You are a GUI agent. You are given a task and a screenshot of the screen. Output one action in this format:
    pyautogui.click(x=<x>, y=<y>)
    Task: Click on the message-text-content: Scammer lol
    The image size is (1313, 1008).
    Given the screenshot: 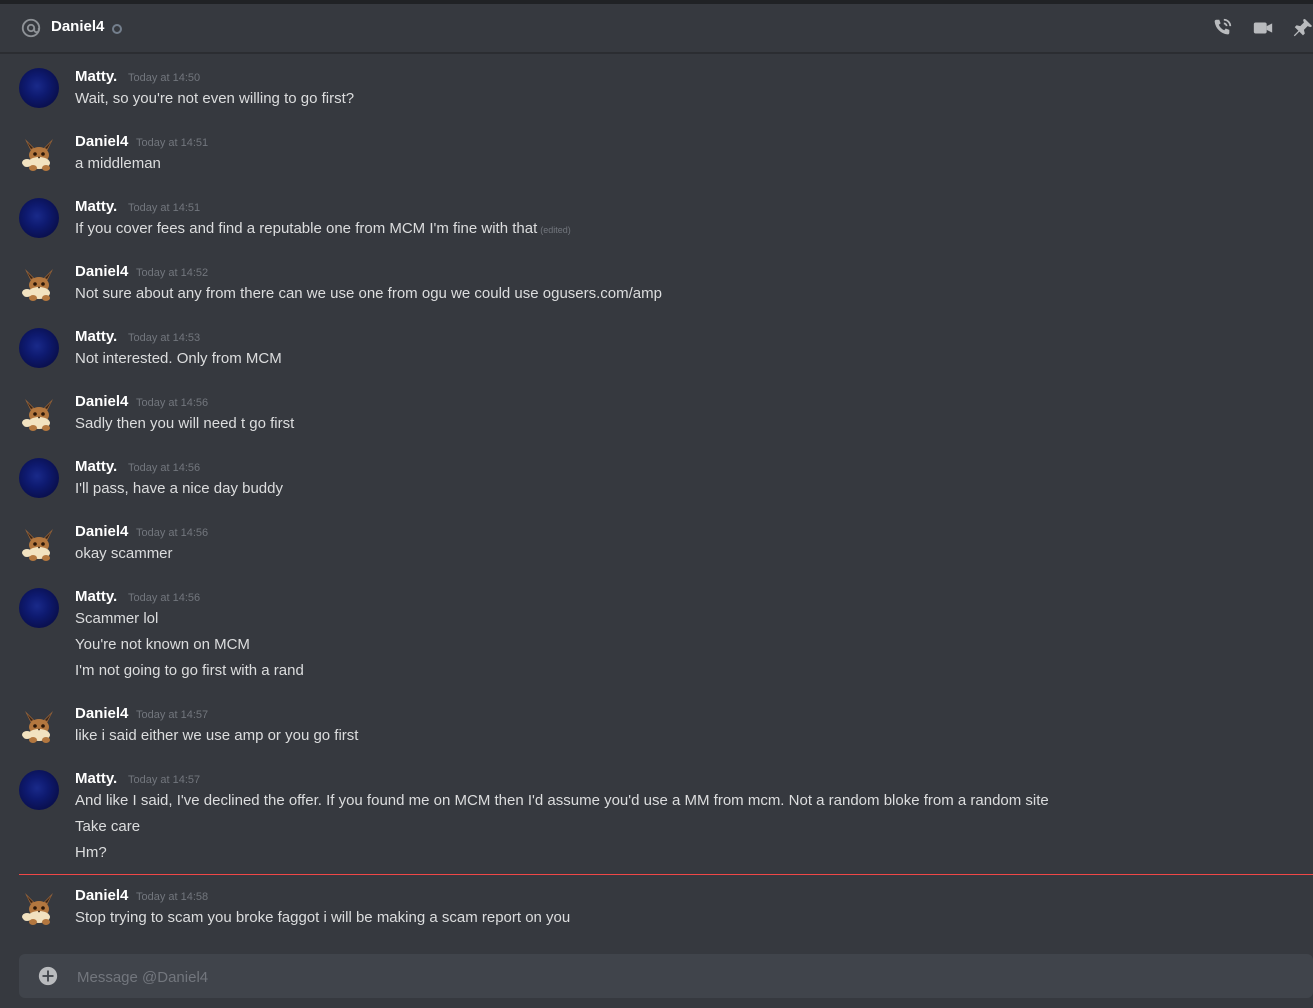 What is the action you would take?
    pyautogui.click(x=117, y=618)
    